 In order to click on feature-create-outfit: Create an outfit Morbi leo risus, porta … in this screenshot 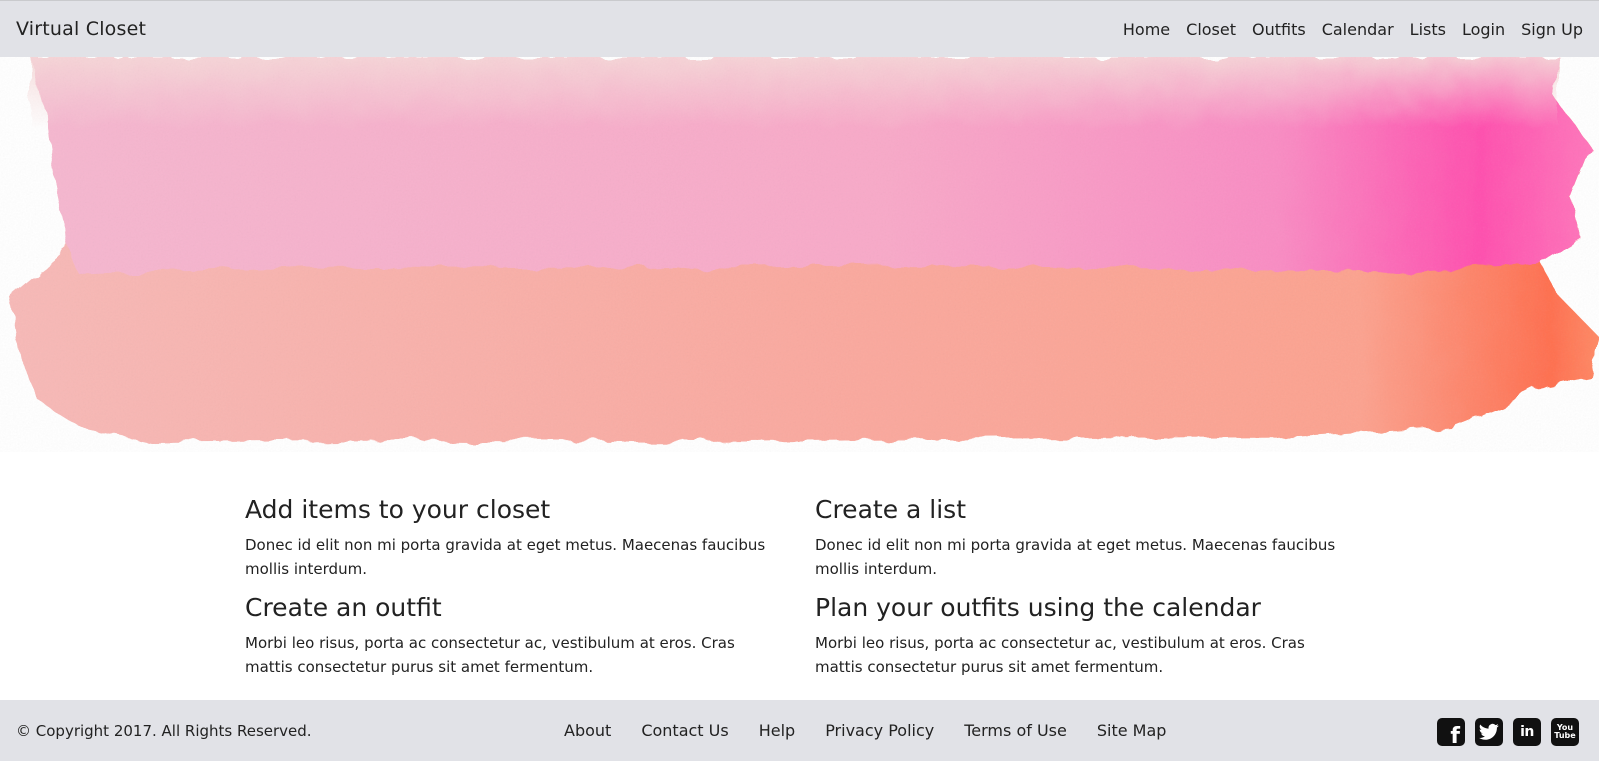, I will do `click(530, 636)`.